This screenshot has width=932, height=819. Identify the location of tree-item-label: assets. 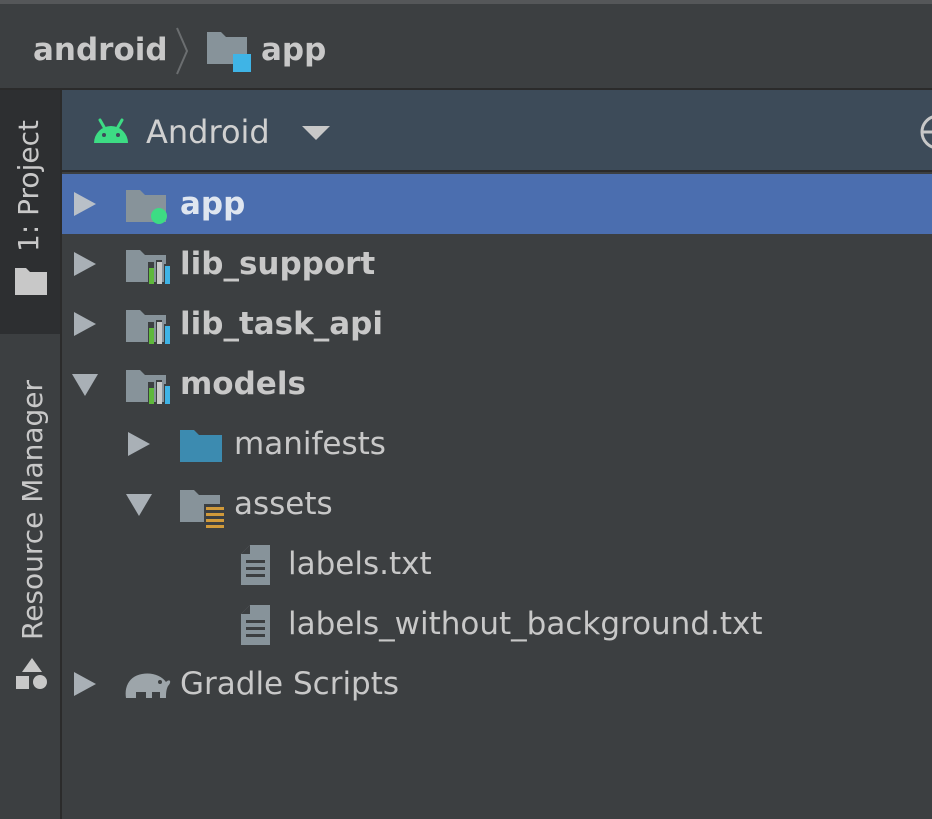
(283, 504).